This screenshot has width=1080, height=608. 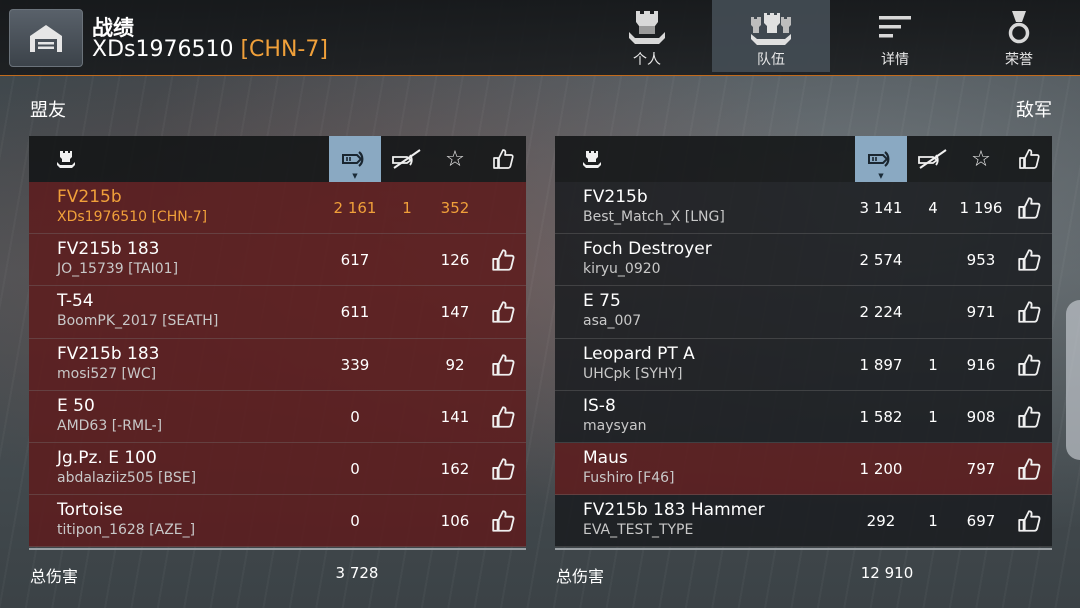 I want to click on allies-like-column-header, so click(x=503, y=159).